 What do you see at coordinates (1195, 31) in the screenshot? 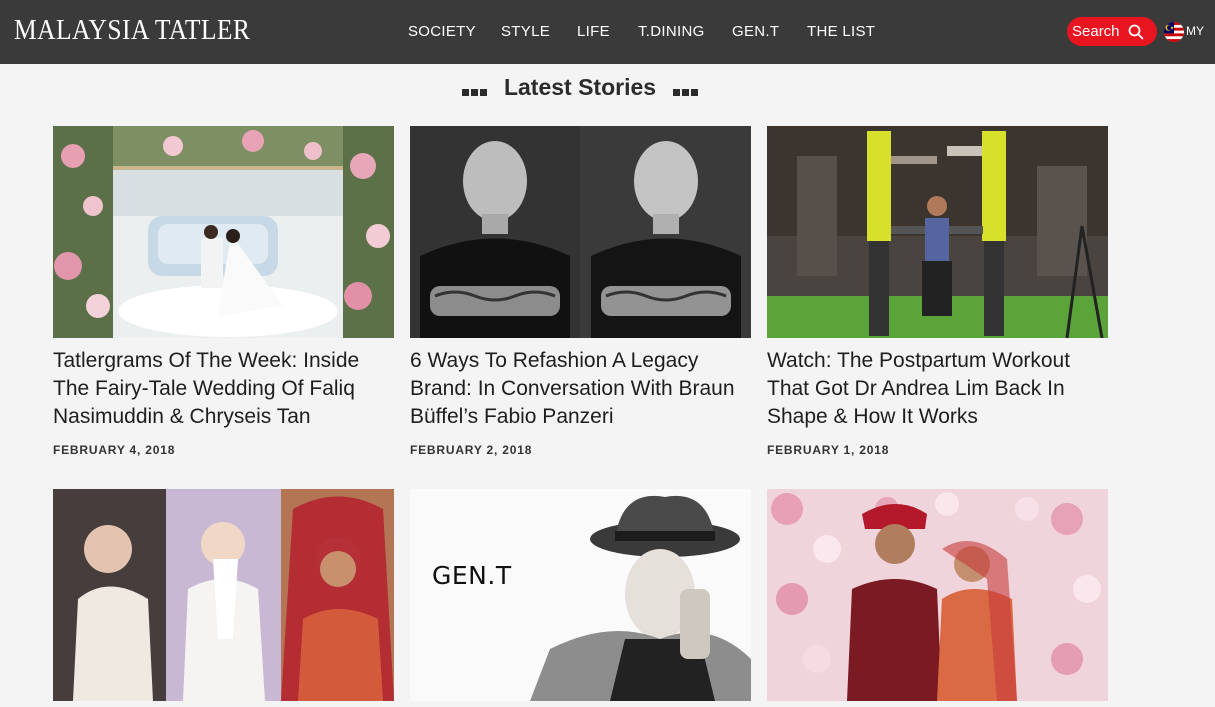
I see `region-label: MY` at bounding box center [1195, 31].